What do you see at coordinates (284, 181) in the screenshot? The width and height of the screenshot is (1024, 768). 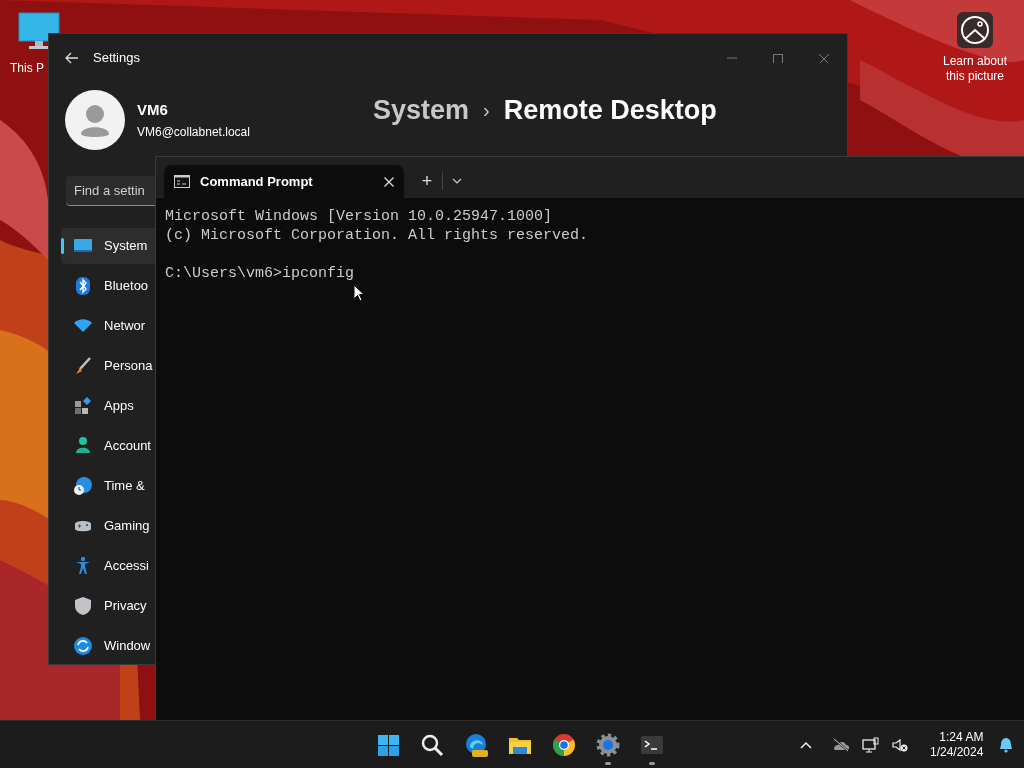 I see `terminal-tab: Command Prompt` at bounding box center [284, 181].